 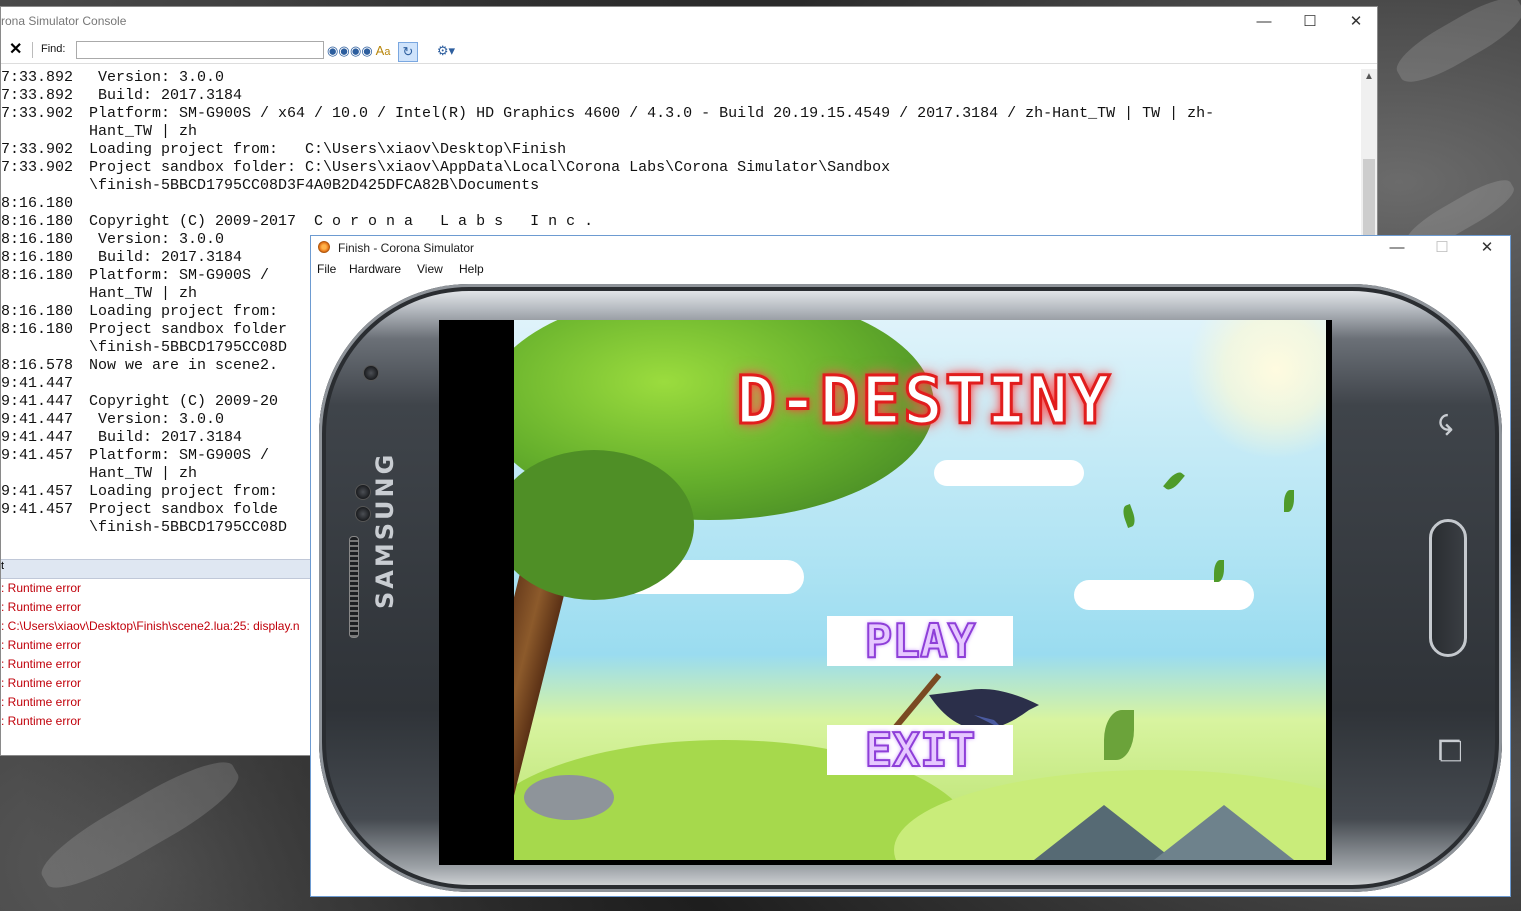 I want to click on back-icon: ↶, so click(x=1448, y=424).